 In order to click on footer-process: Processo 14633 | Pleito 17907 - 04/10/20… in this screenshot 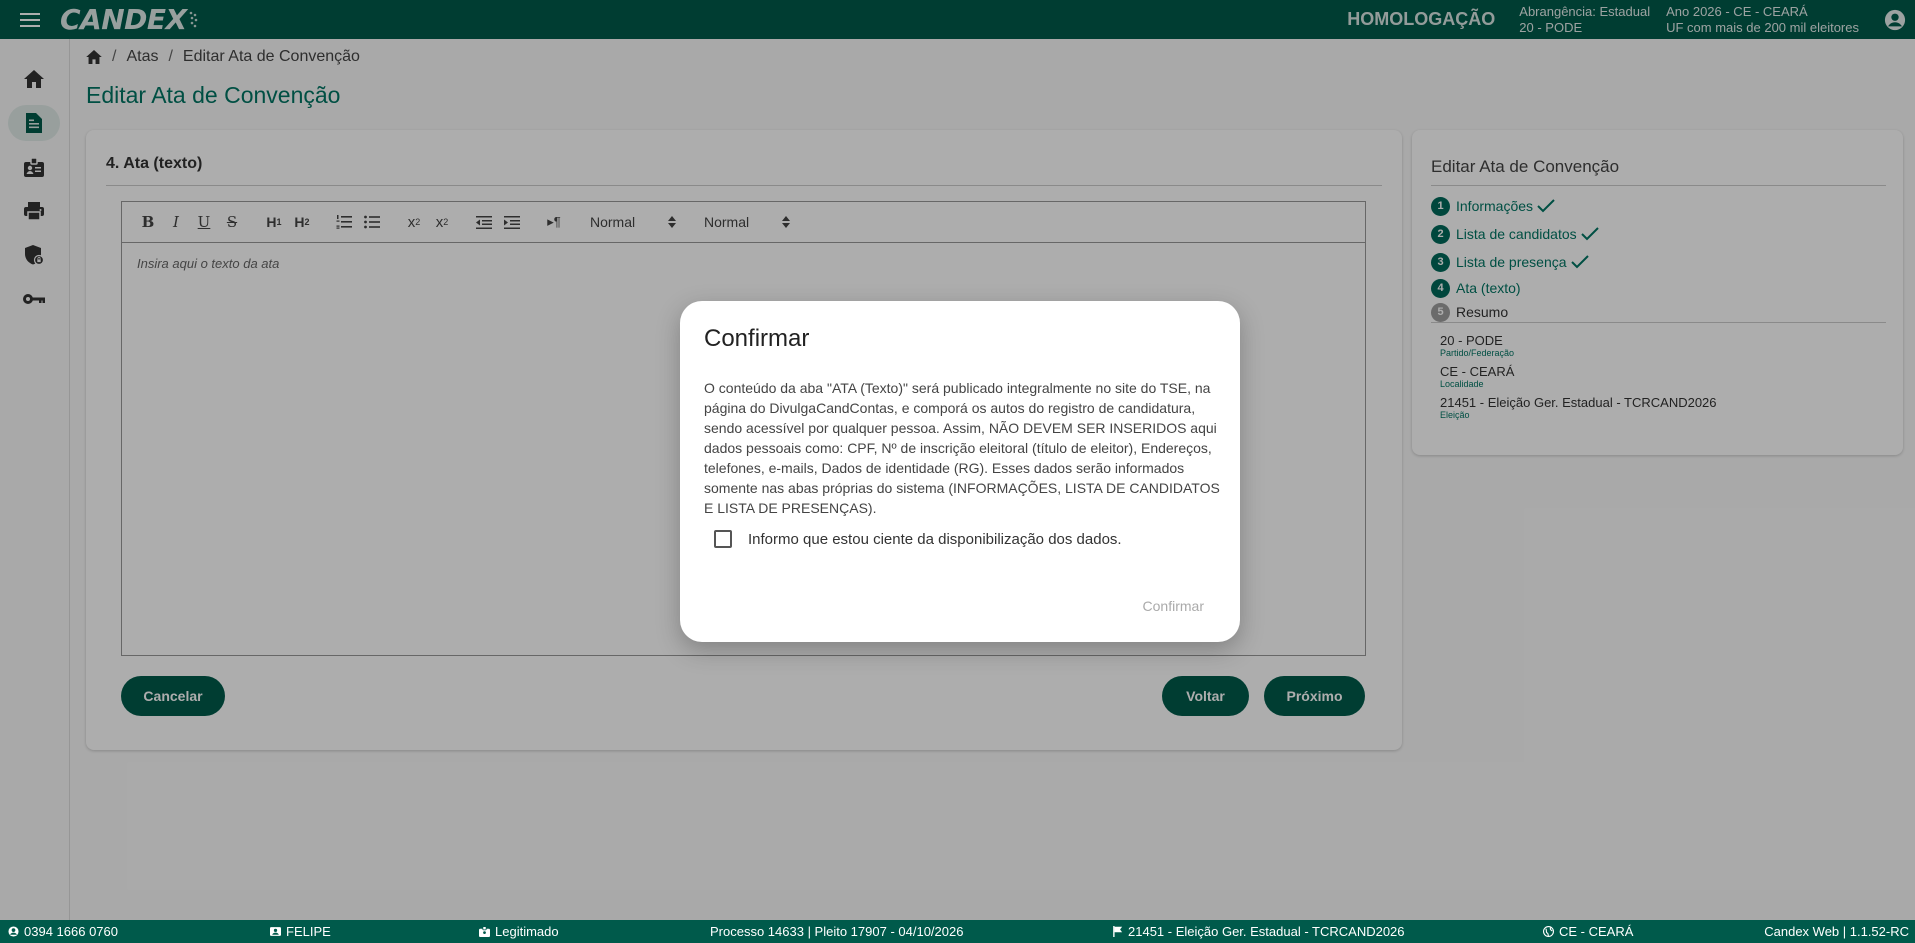, I will do `click(837, 931)`.